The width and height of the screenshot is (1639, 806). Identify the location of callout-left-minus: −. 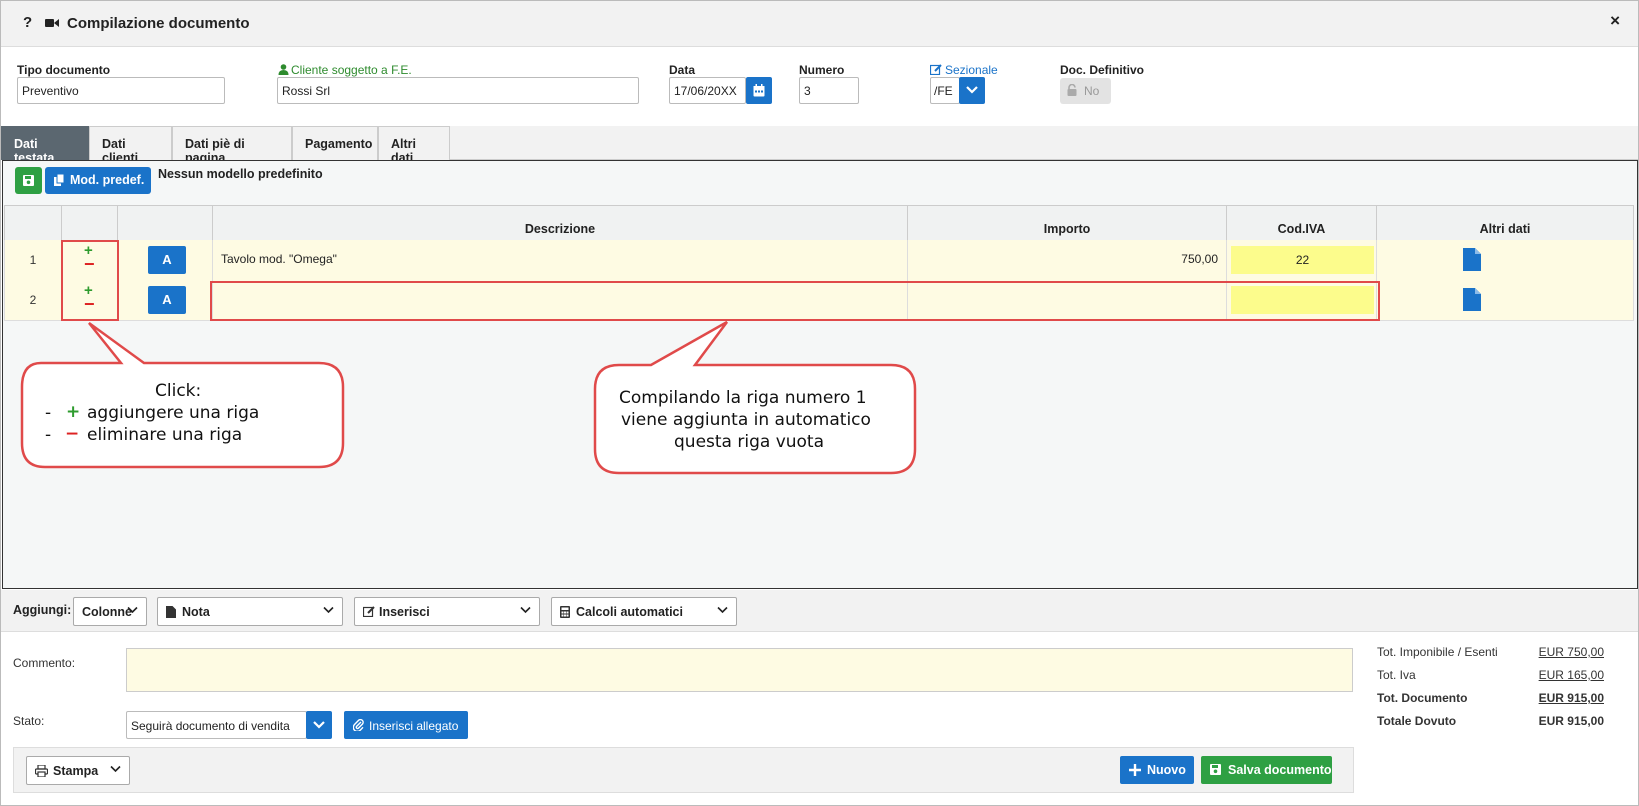
(72, 434).